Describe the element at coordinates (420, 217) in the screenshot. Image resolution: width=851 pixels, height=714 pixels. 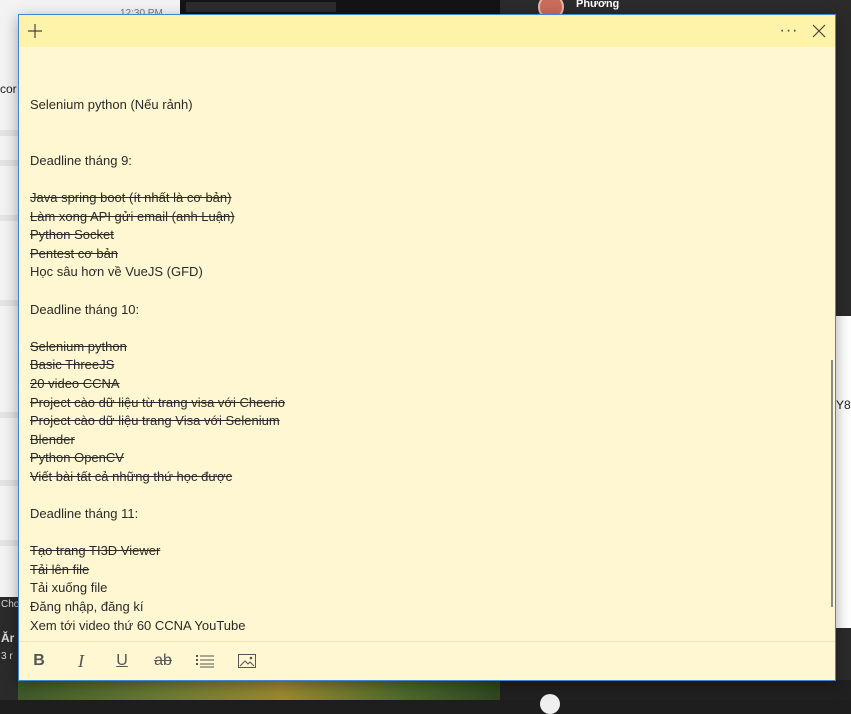
I see `note-line: Làm xong API gửi email (anh Luận)` at that location.